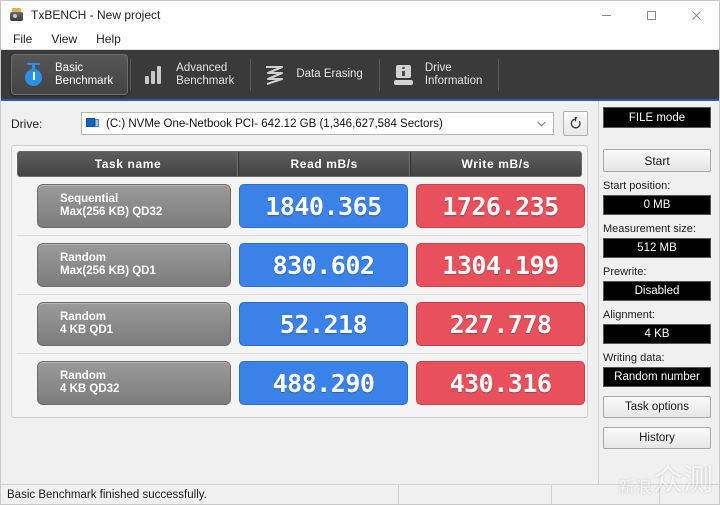 The height and width of the screenshot is (505, 720). What do you see at coordinates (96, 15) in the screenshot?
I see `window-title: TxBENCH - New project` at bounding box center [96, 15].